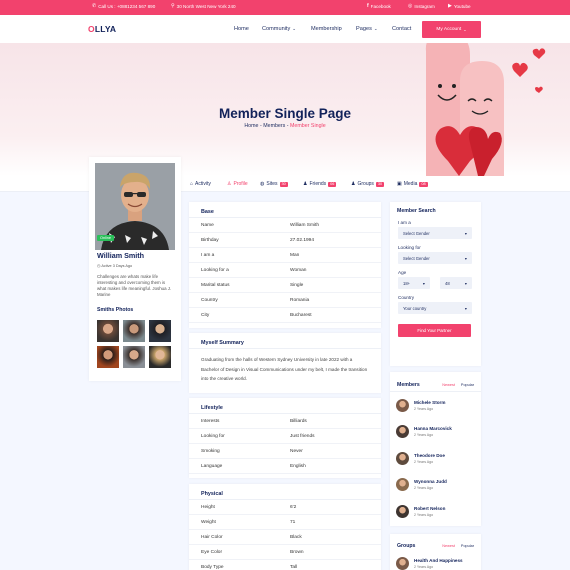 Image resolution: width=570 pixels, height=570 pixels. I want to click on info-value: 27.02.1994, so click(302, 240).